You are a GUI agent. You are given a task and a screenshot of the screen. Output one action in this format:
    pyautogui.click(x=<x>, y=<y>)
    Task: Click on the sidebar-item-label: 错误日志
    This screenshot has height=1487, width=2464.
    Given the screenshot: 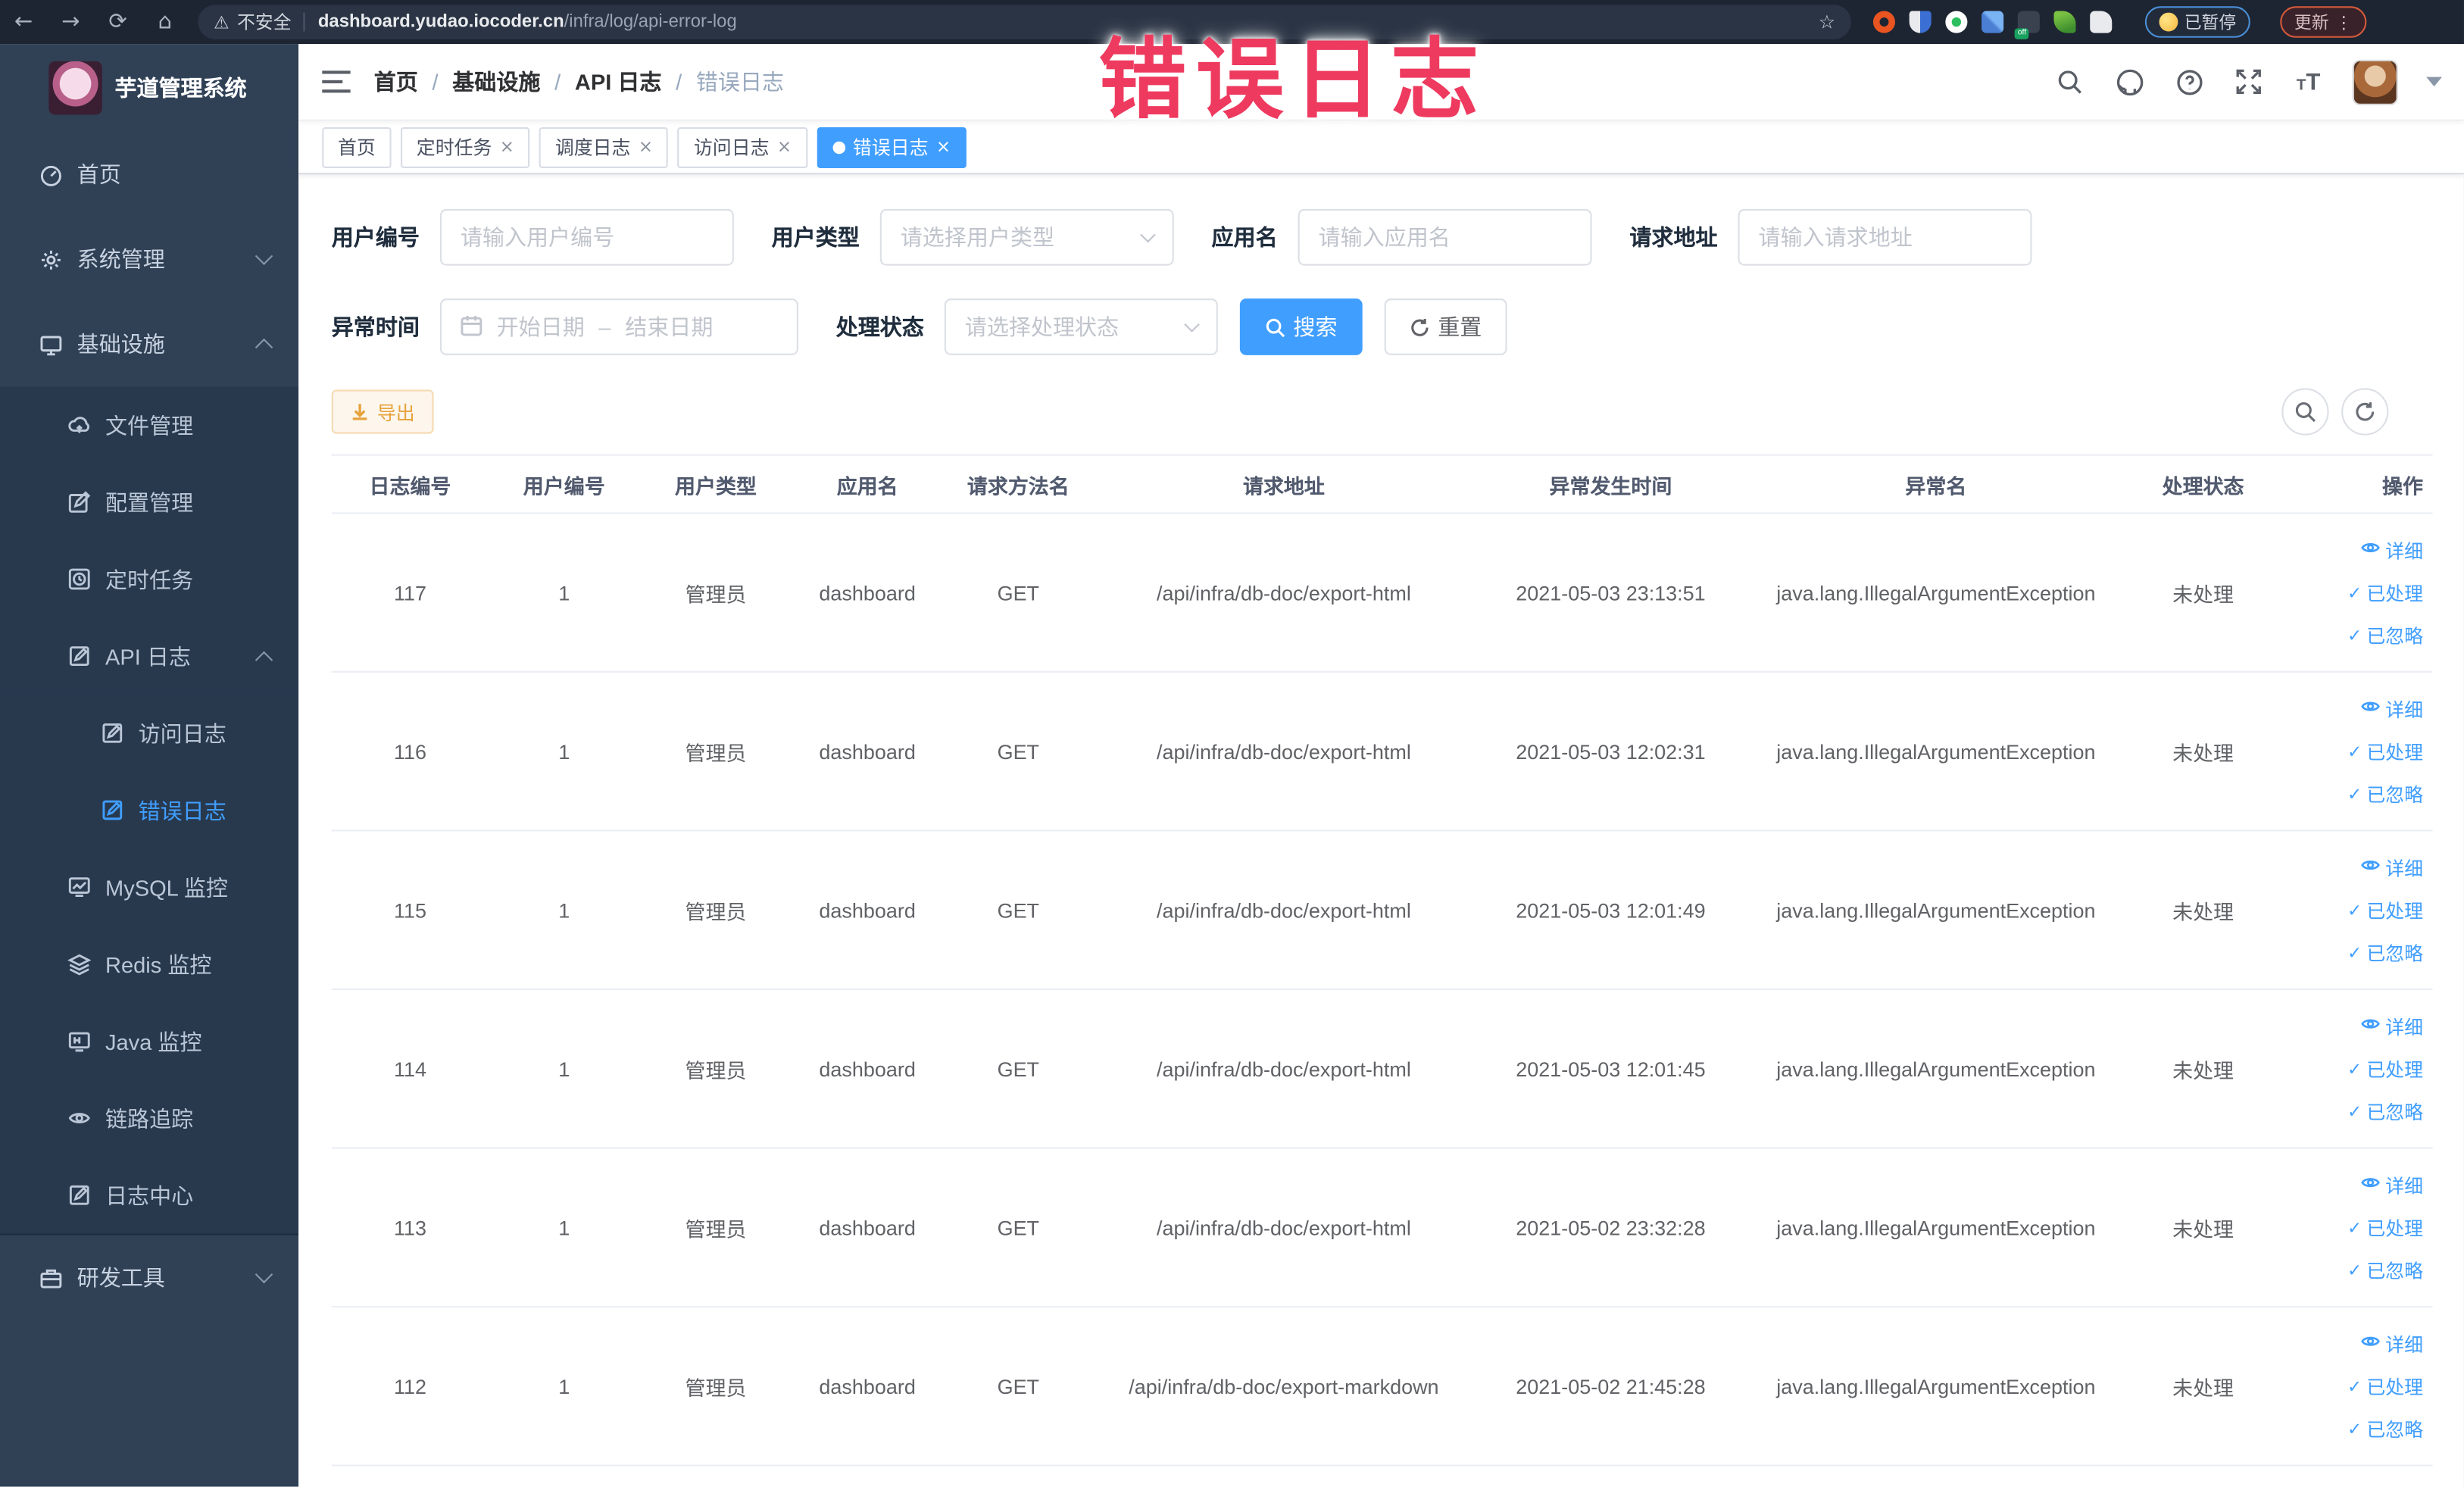 What is the action you would take?
    pyautogui.click(x=182, y=810)
    